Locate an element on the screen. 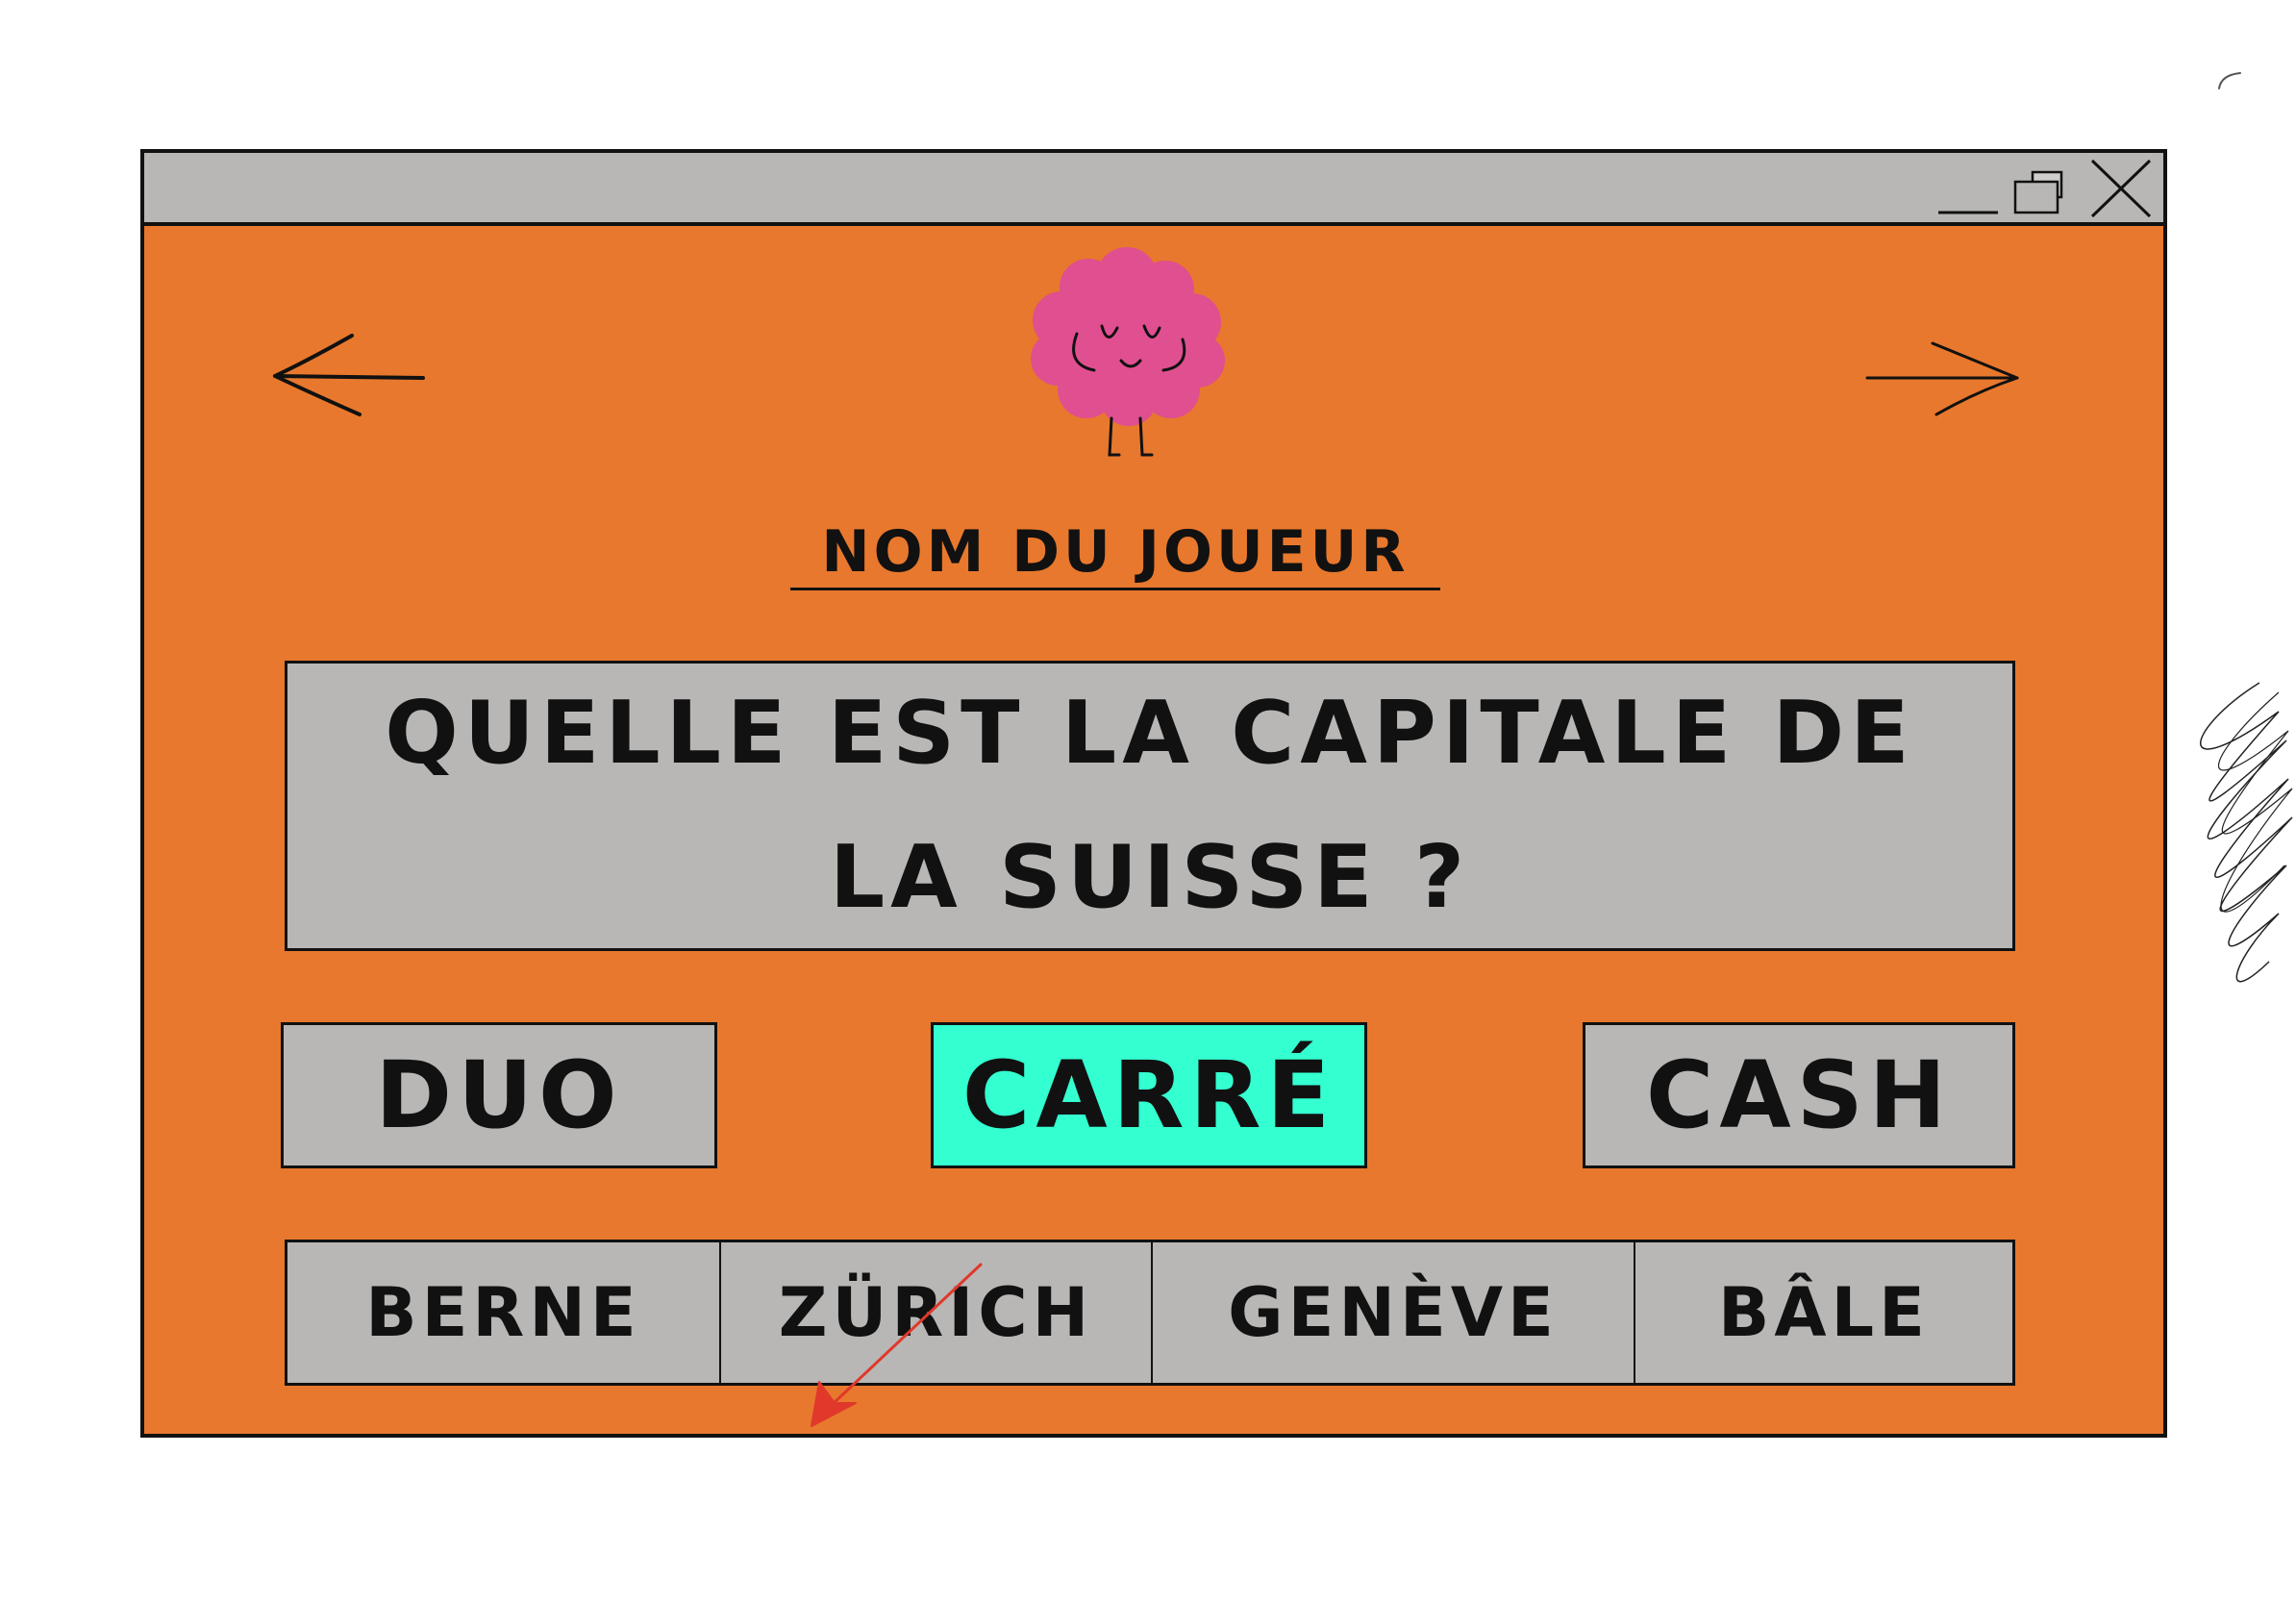 This screenshot has height=1604, width=2296. back-arrow-icon is located at coordinates (351, 374).